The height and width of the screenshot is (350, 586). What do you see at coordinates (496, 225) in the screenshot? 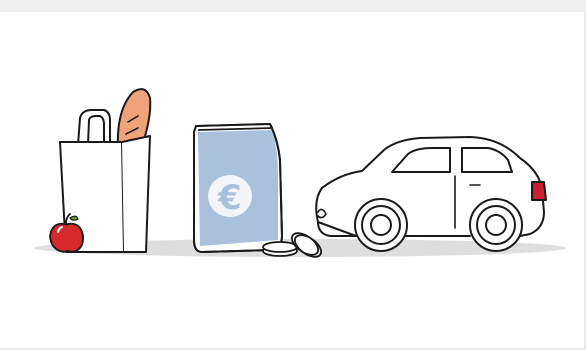
I see `rear-wheel-icon` at bounding box center [496, 225].